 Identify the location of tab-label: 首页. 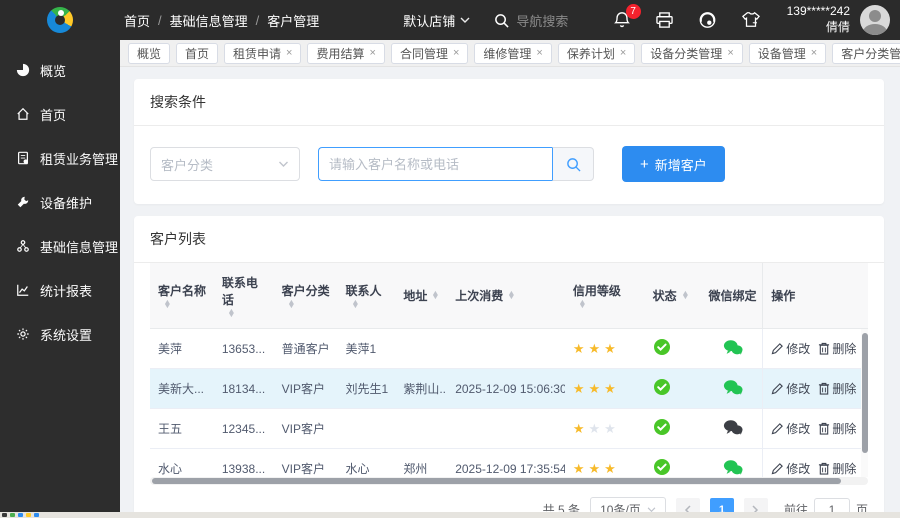
(197, 53).